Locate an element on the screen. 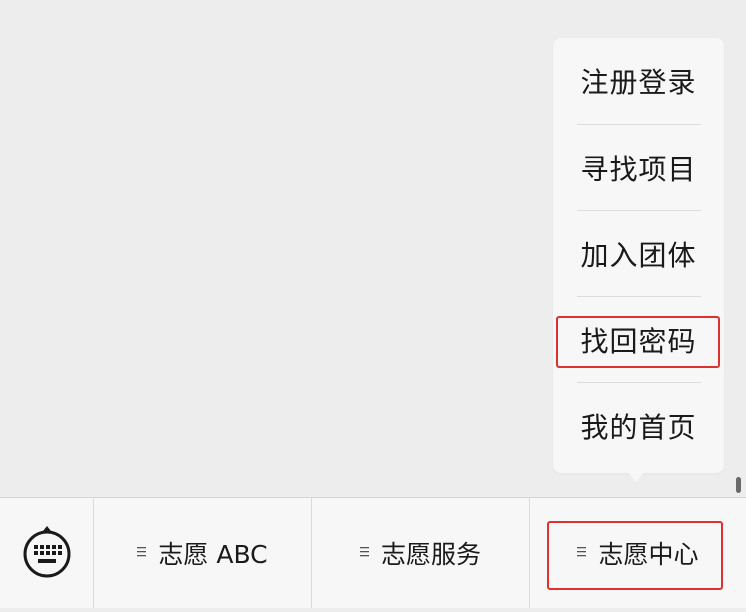  popup-arrow is located at coordinates (636, 477).